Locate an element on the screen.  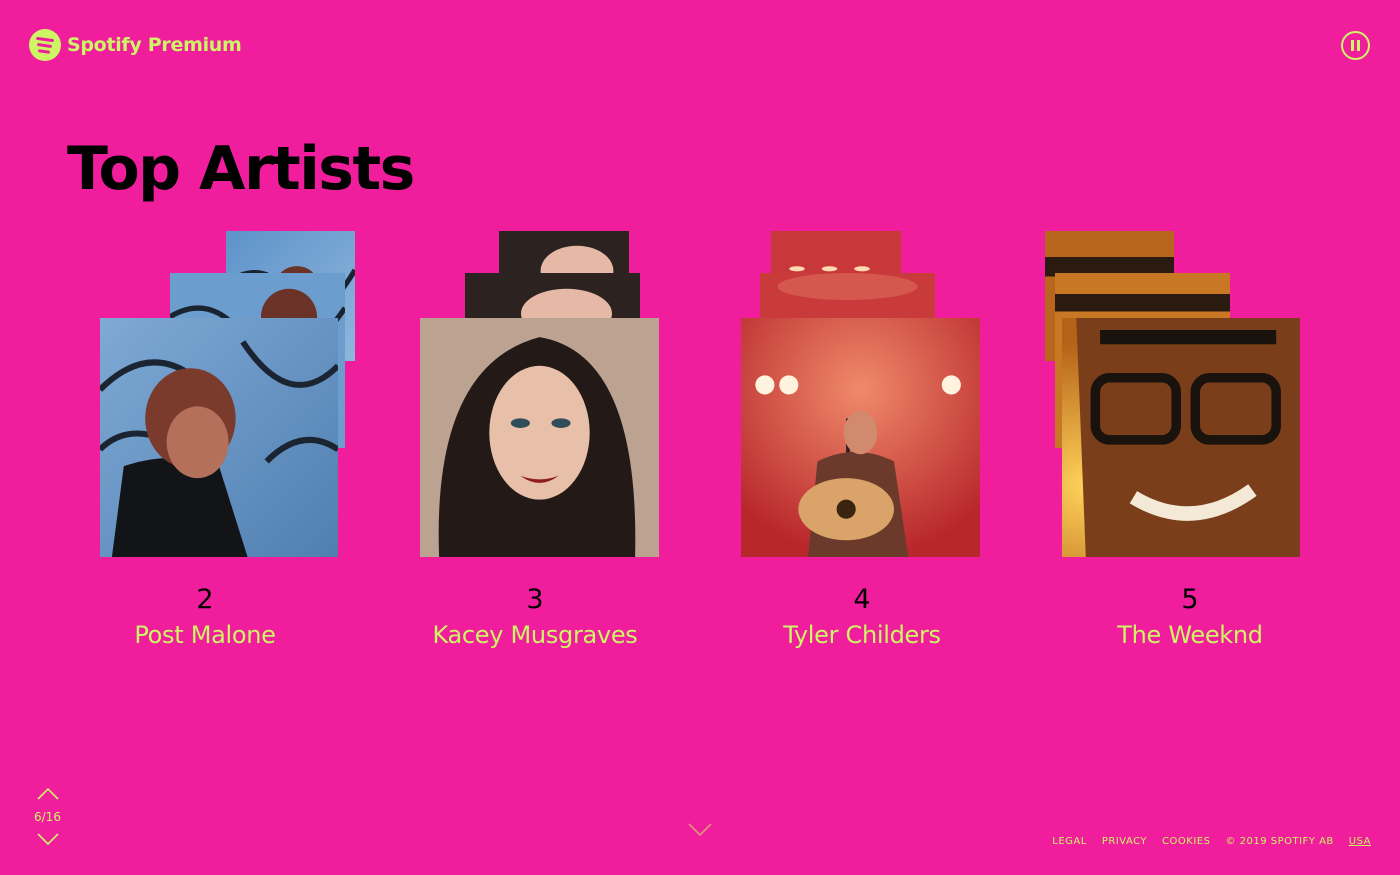
footer-region-link: USA is located at coordinates (1360, 841).